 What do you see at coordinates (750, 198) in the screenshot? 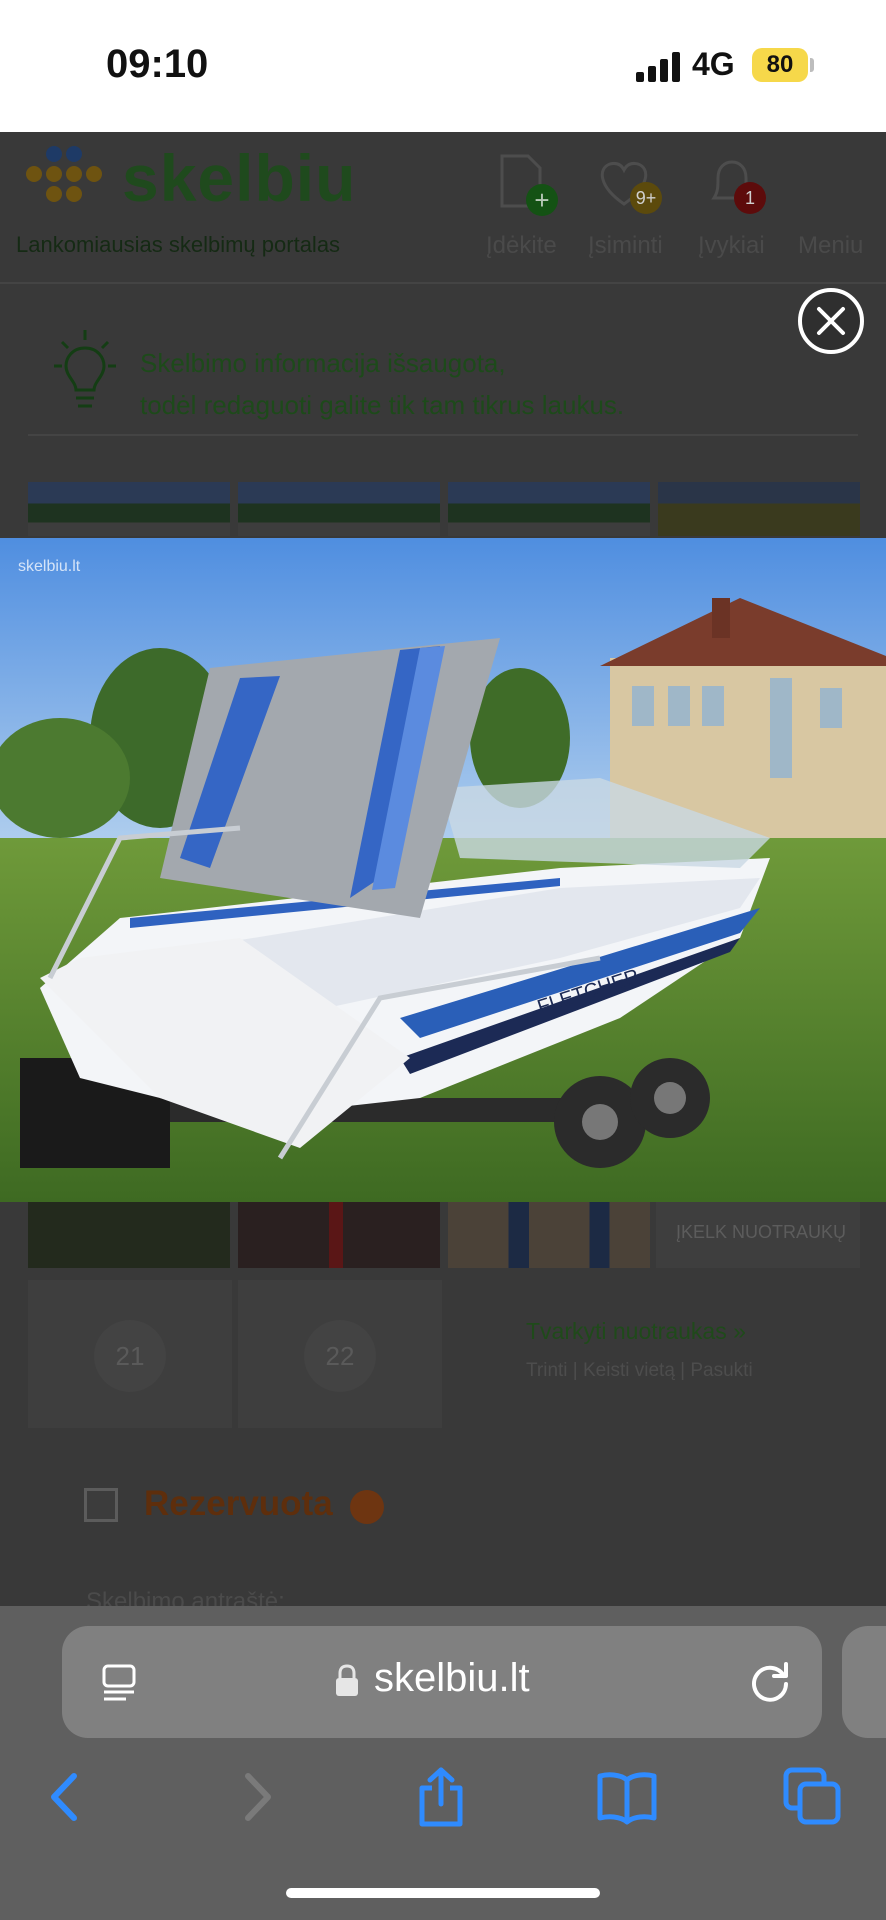
I see `bell-badge: 1` at bounding box center [750, 198].